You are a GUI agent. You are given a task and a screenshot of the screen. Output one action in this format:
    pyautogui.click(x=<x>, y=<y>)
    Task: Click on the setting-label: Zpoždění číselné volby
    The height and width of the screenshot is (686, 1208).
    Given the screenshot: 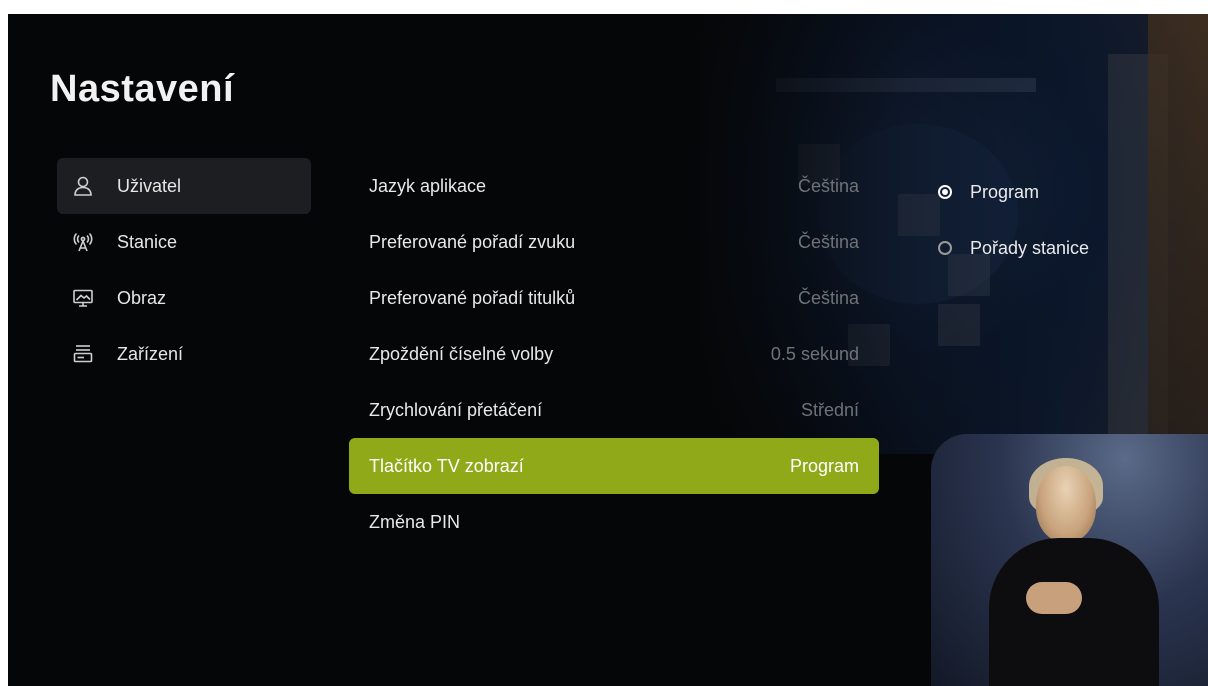 What is the action you would take?
    pyautogui.click(x=461, y=353)
    